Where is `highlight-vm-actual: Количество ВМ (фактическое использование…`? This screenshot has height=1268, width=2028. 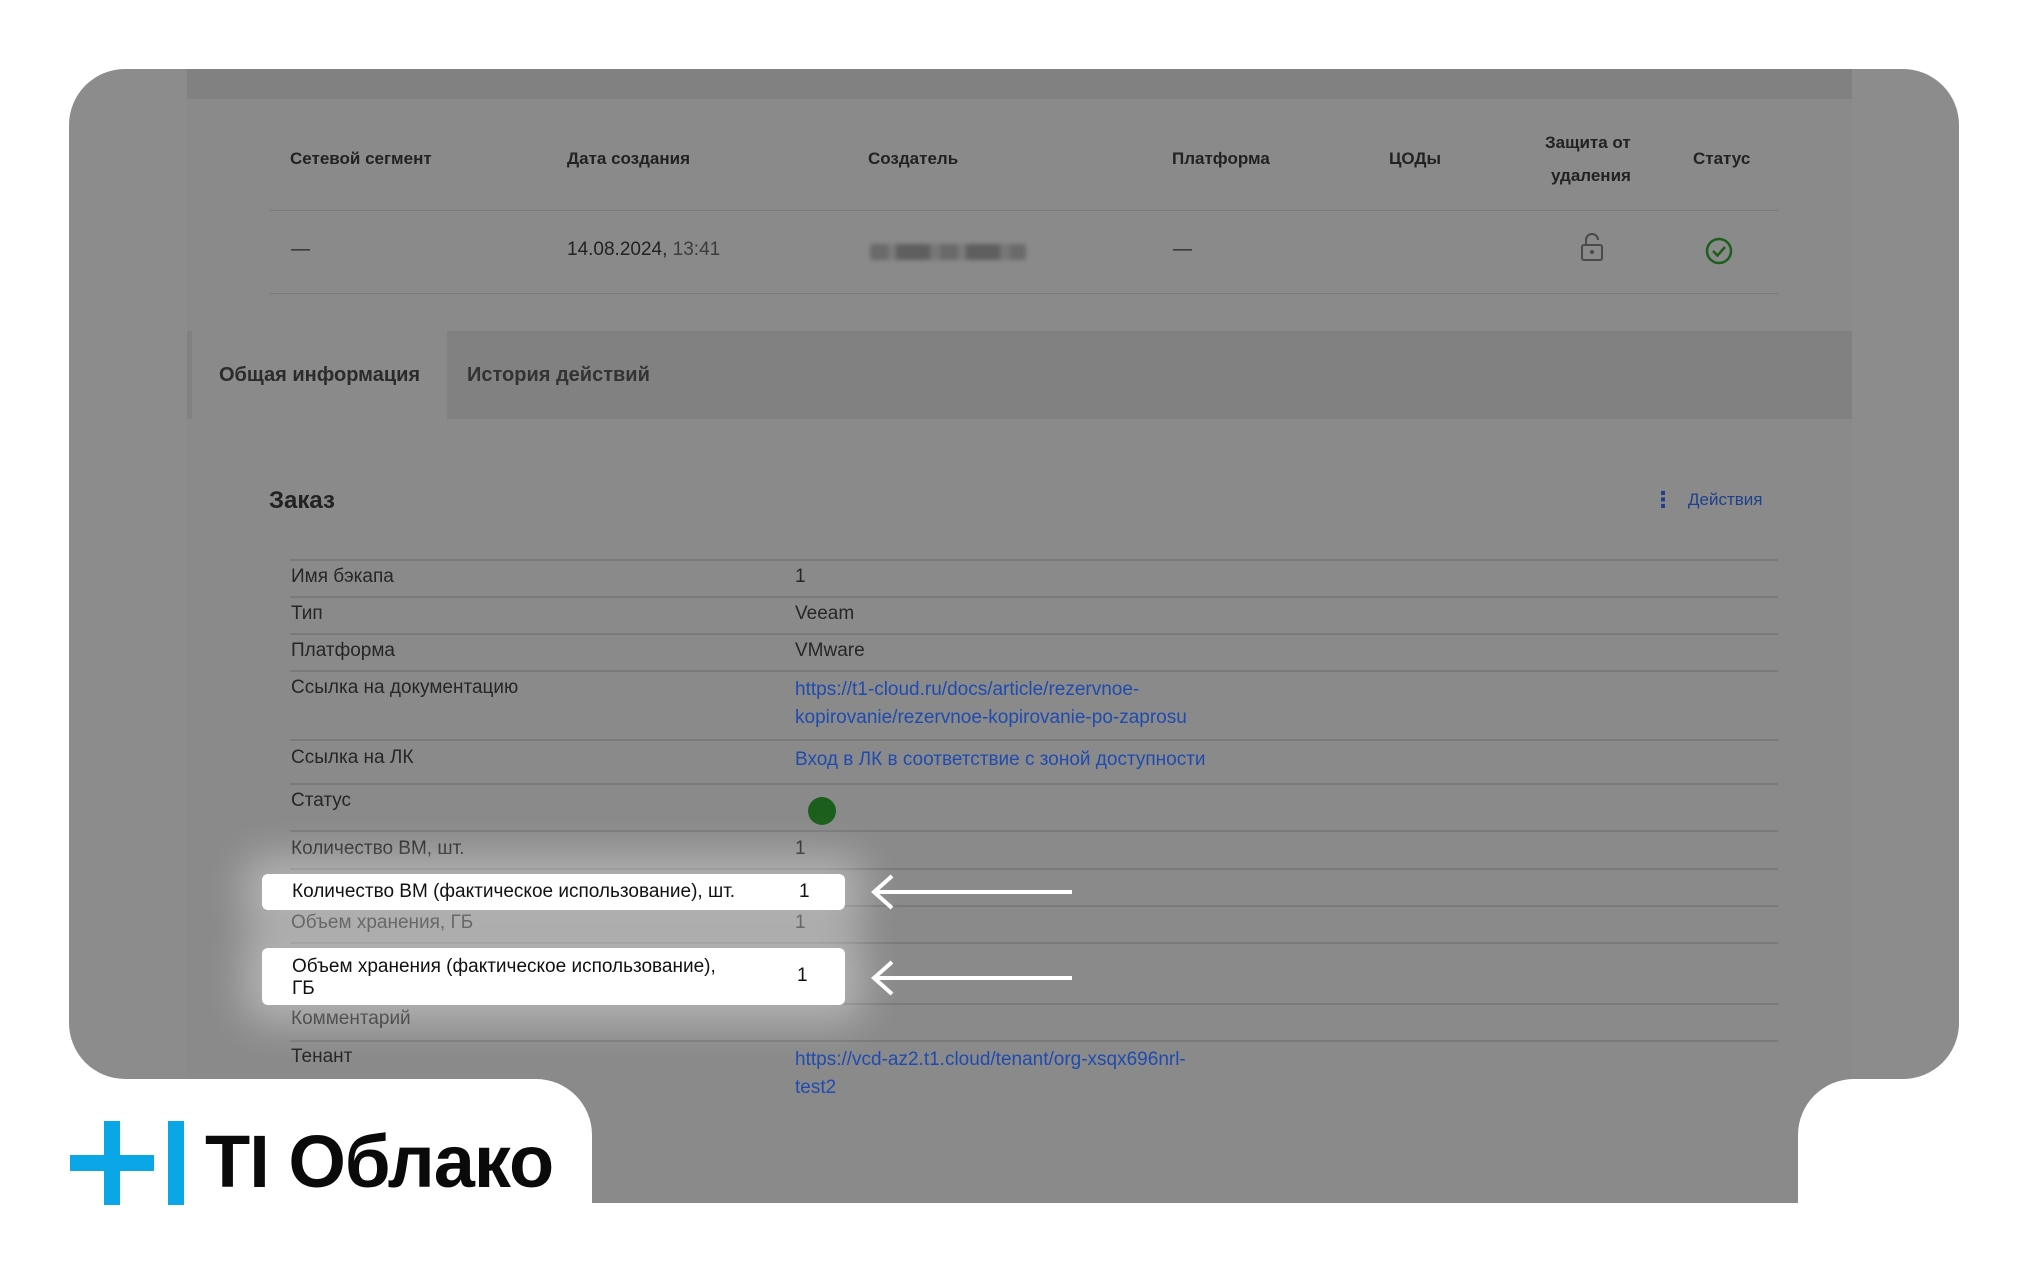 highlight-vm-actual: Количество ВМ (фактическое использование… is located at coordinates (553, 892).